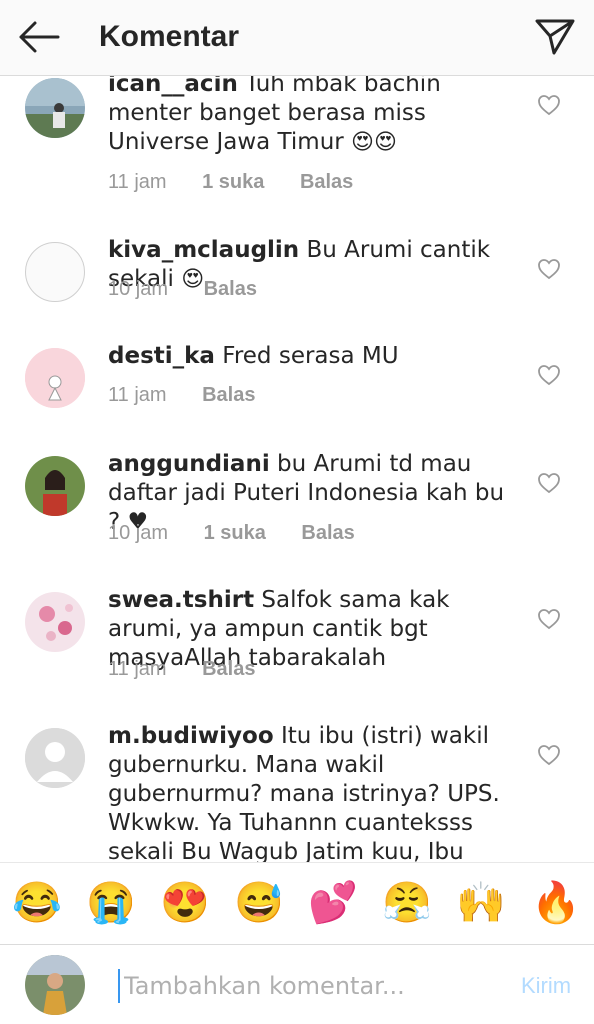  What do you see at coordinates (191, 736) in the screenshot?
I see `comment-username: m.budiwiyoo` at bounding box center [191, 736].